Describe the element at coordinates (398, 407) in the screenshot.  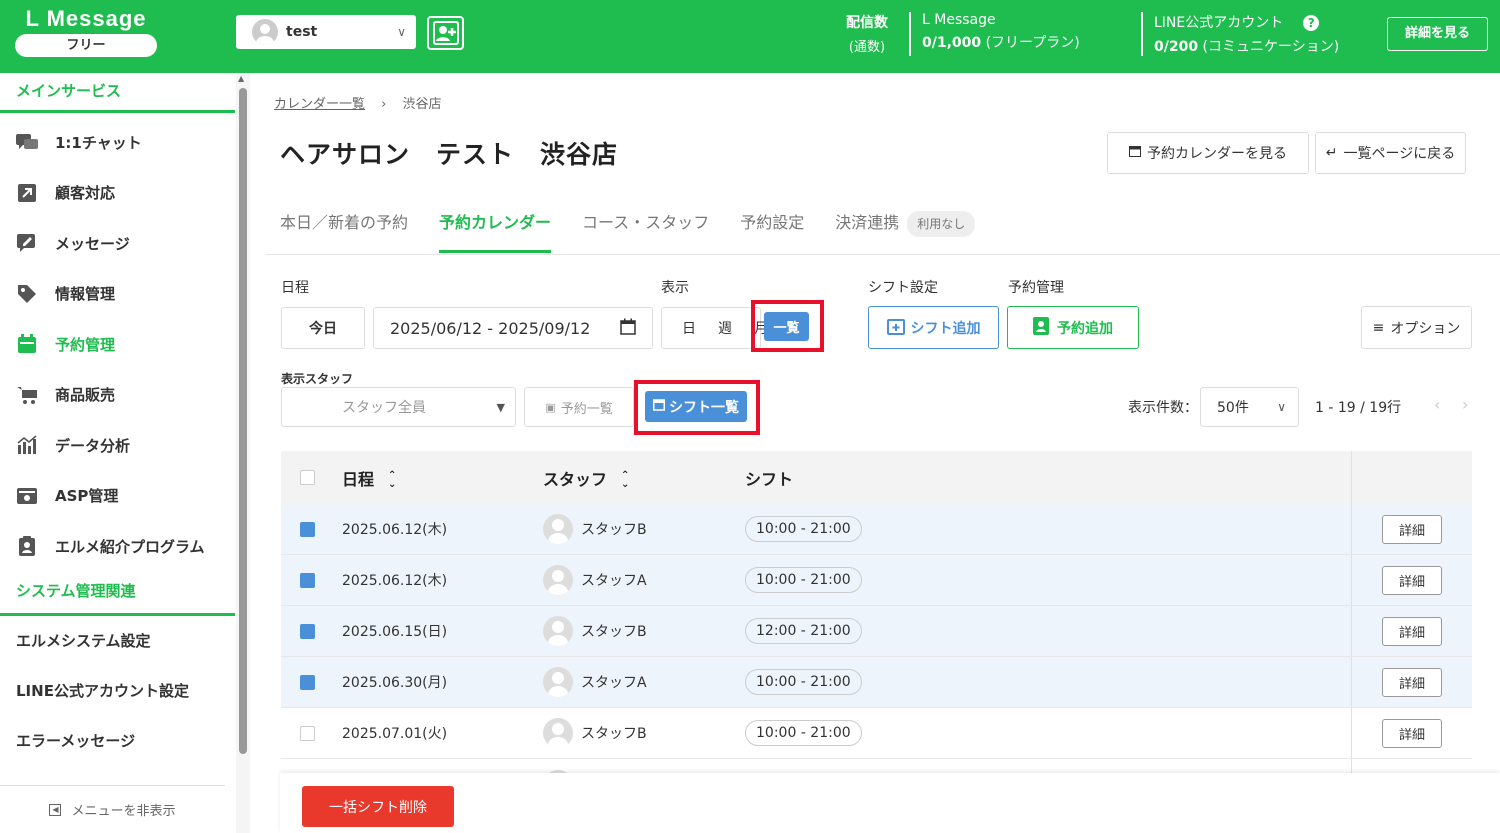
I see `staff-select: スタッフ全員 ▼` at that location.